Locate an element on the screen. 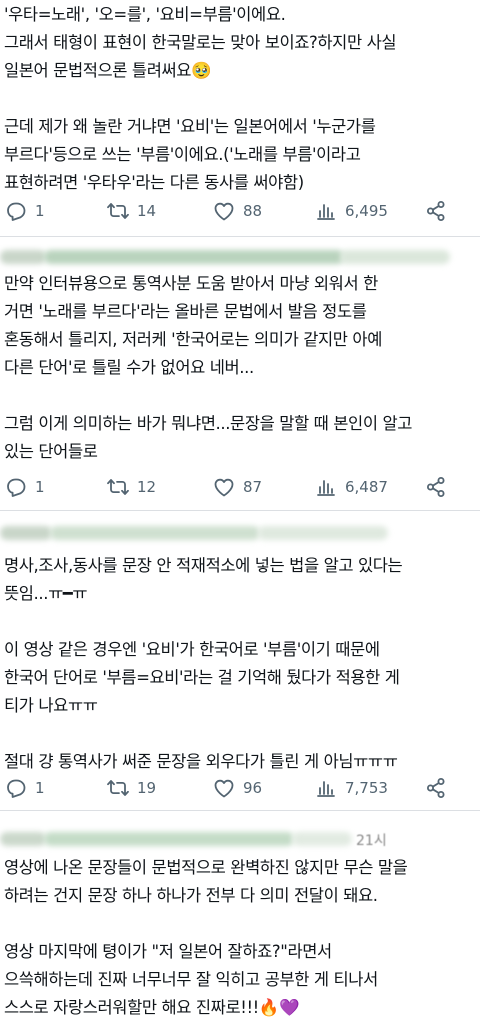 This screenshot has width=480, height=1028. repost-count: 12 is located at coordinates (147, 487).